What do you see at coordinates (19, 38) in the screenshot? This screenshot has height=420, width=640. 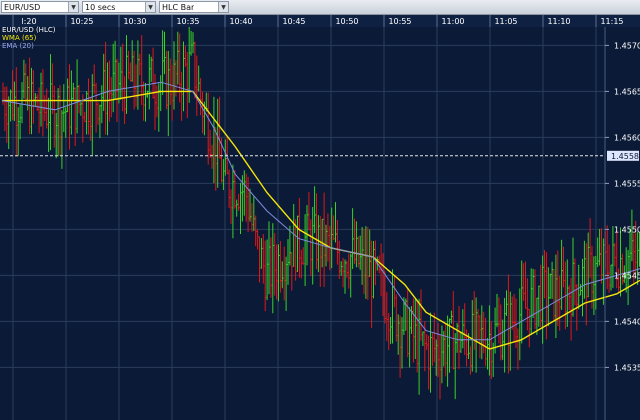 I see `legend-wma: WMA (65)` at bounding box center [19, 38].